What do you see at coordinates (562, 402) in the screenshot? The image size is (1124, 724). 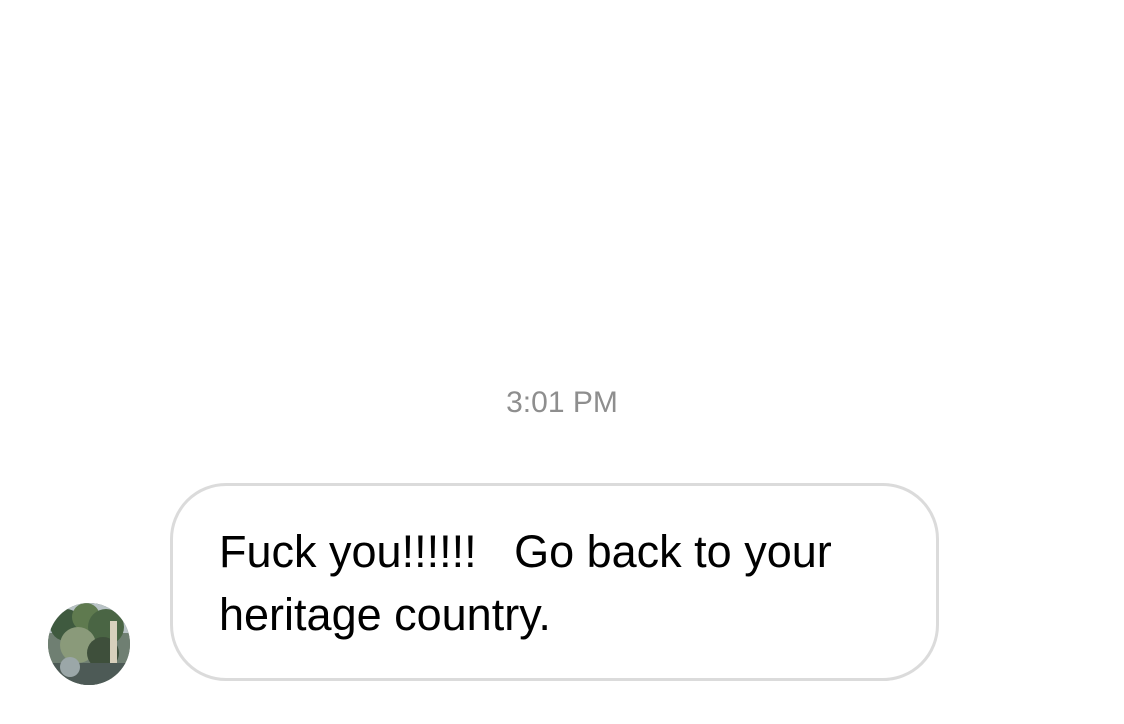 I see `message-timestamp: 3:01 PM` at bounding box center [562, 402].